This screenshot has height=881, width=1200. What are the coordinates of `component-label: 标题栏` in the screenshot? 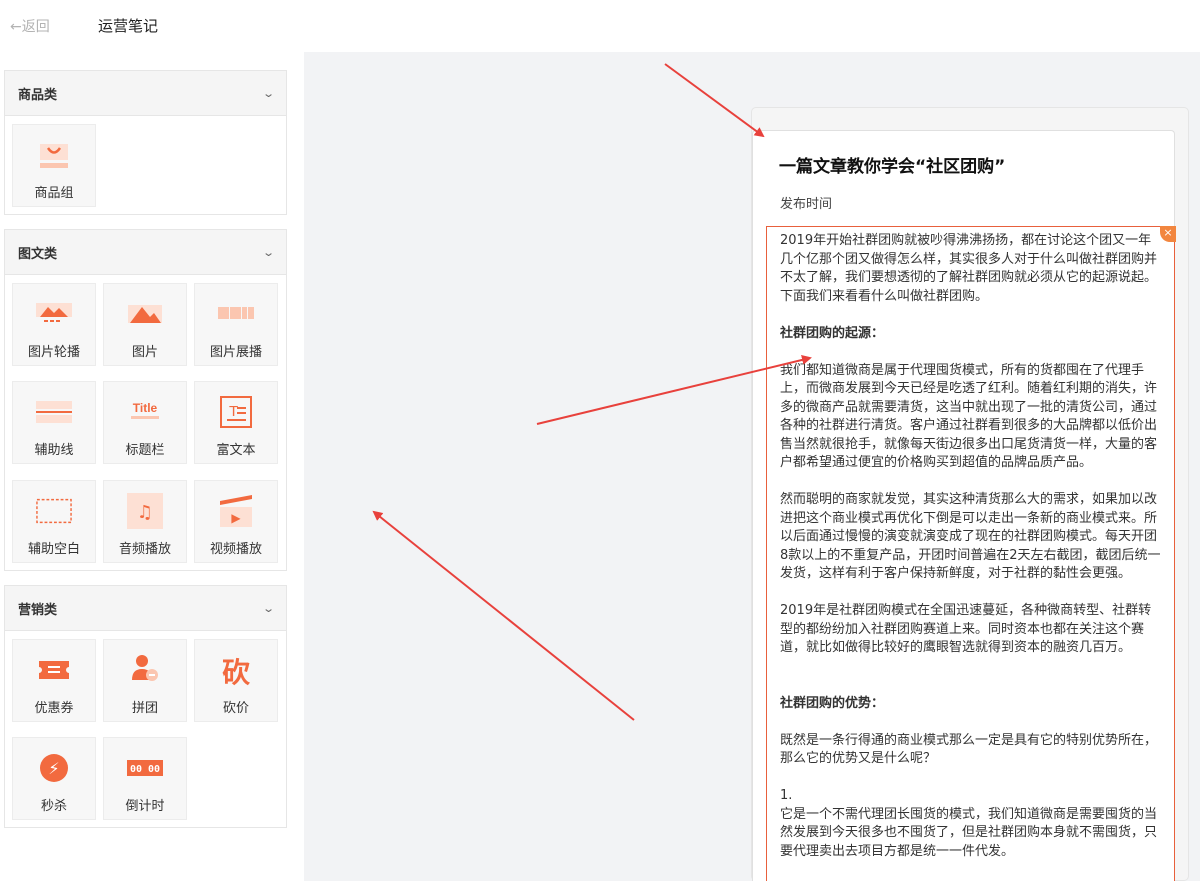 It's located at (145, 450).